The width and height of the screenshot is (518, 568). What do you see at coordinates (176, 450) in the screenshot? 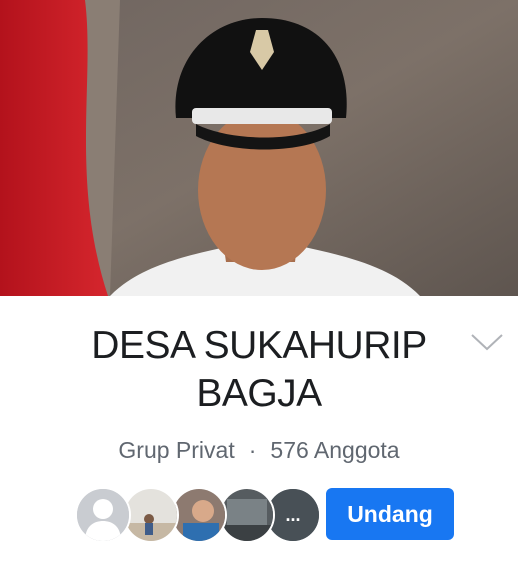
I see `group-privacy: Grup Privat` at bounding box center [176, 450].